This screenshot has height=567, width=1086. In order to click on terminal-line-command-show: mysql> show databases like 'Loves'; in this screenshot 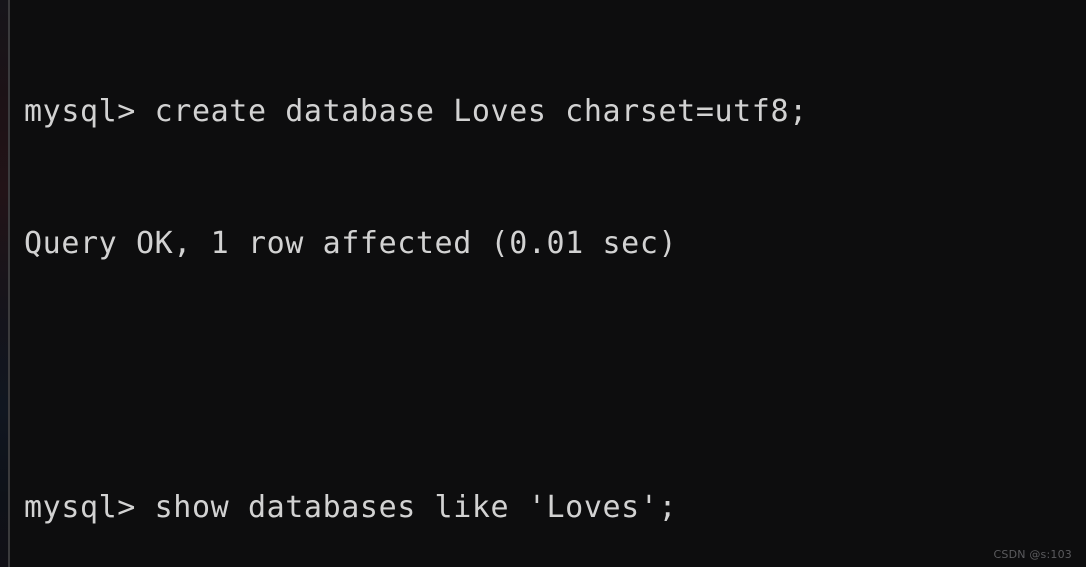, I will do `click(351, 507)`.